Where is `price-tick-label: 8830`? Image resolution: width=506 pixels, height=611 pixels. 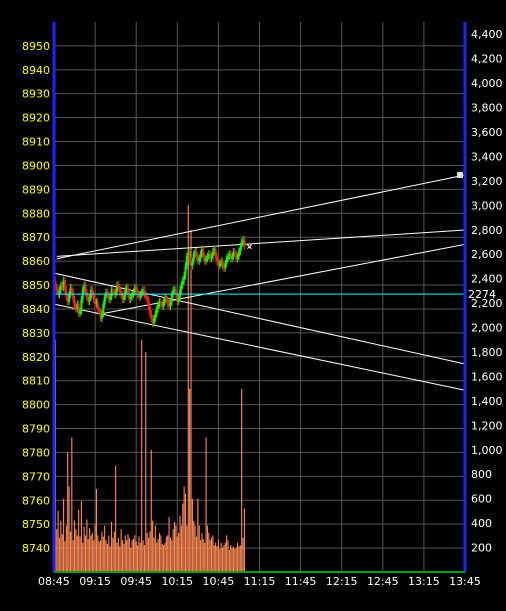 price-tick-label: 8830 is located at coordinates (36, 333).